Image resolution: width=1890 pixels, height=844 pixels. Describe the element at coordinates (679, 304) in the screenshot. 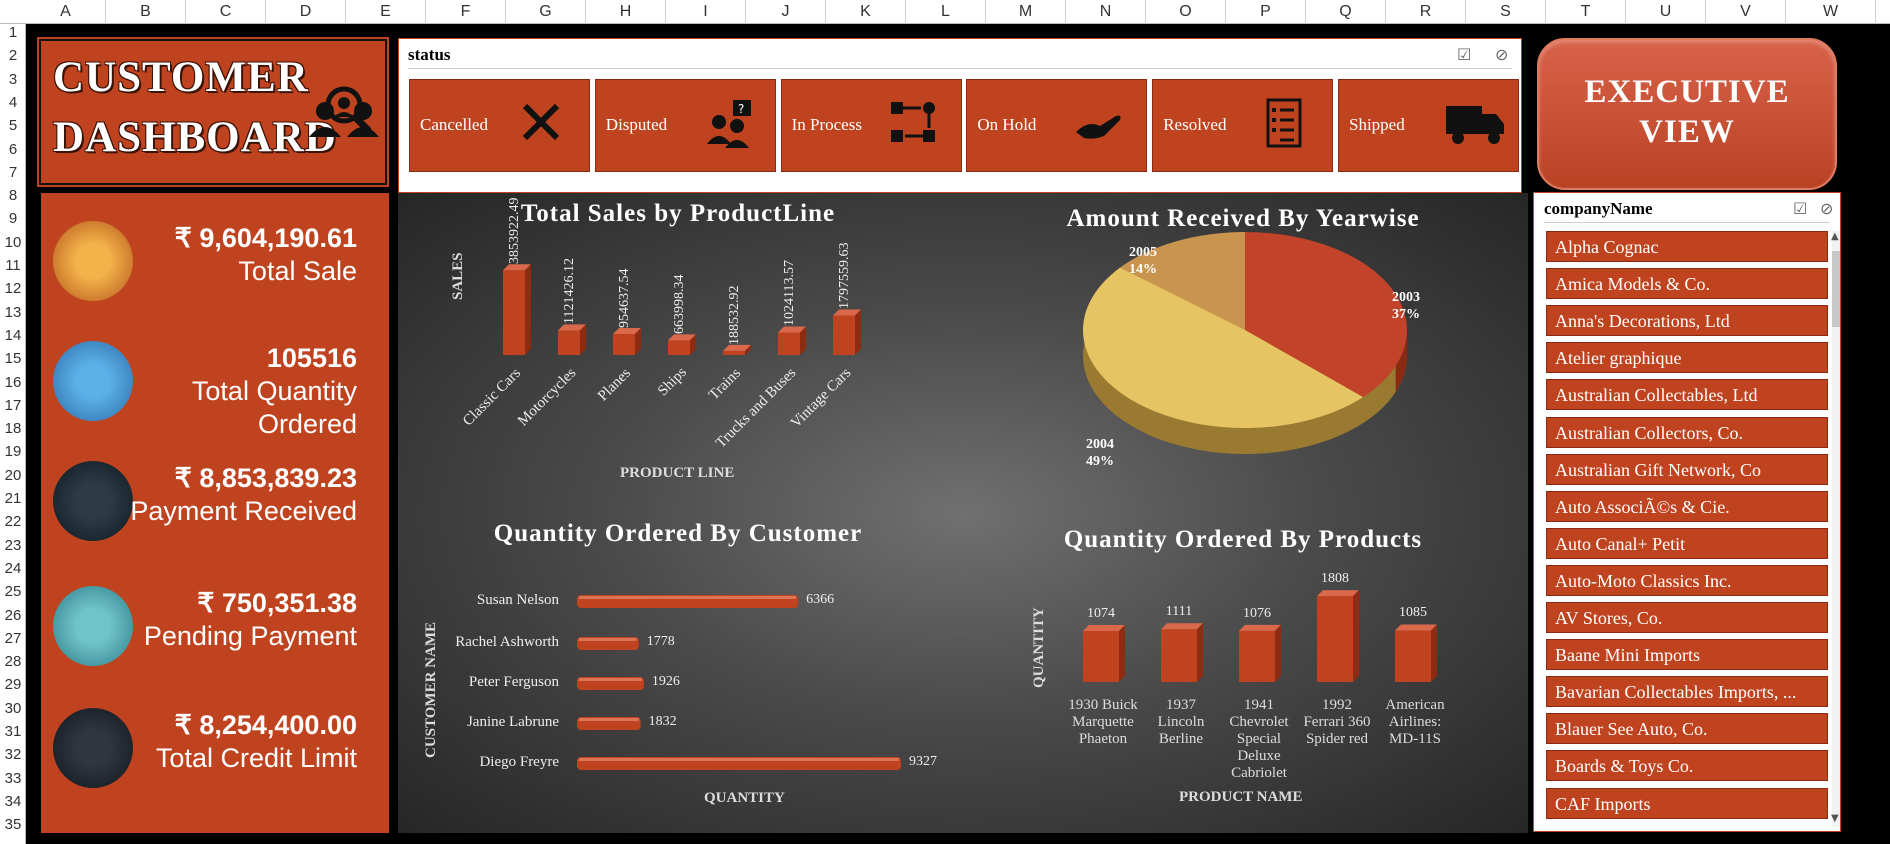

I see `sales-data-label: 663998.34` at that location.